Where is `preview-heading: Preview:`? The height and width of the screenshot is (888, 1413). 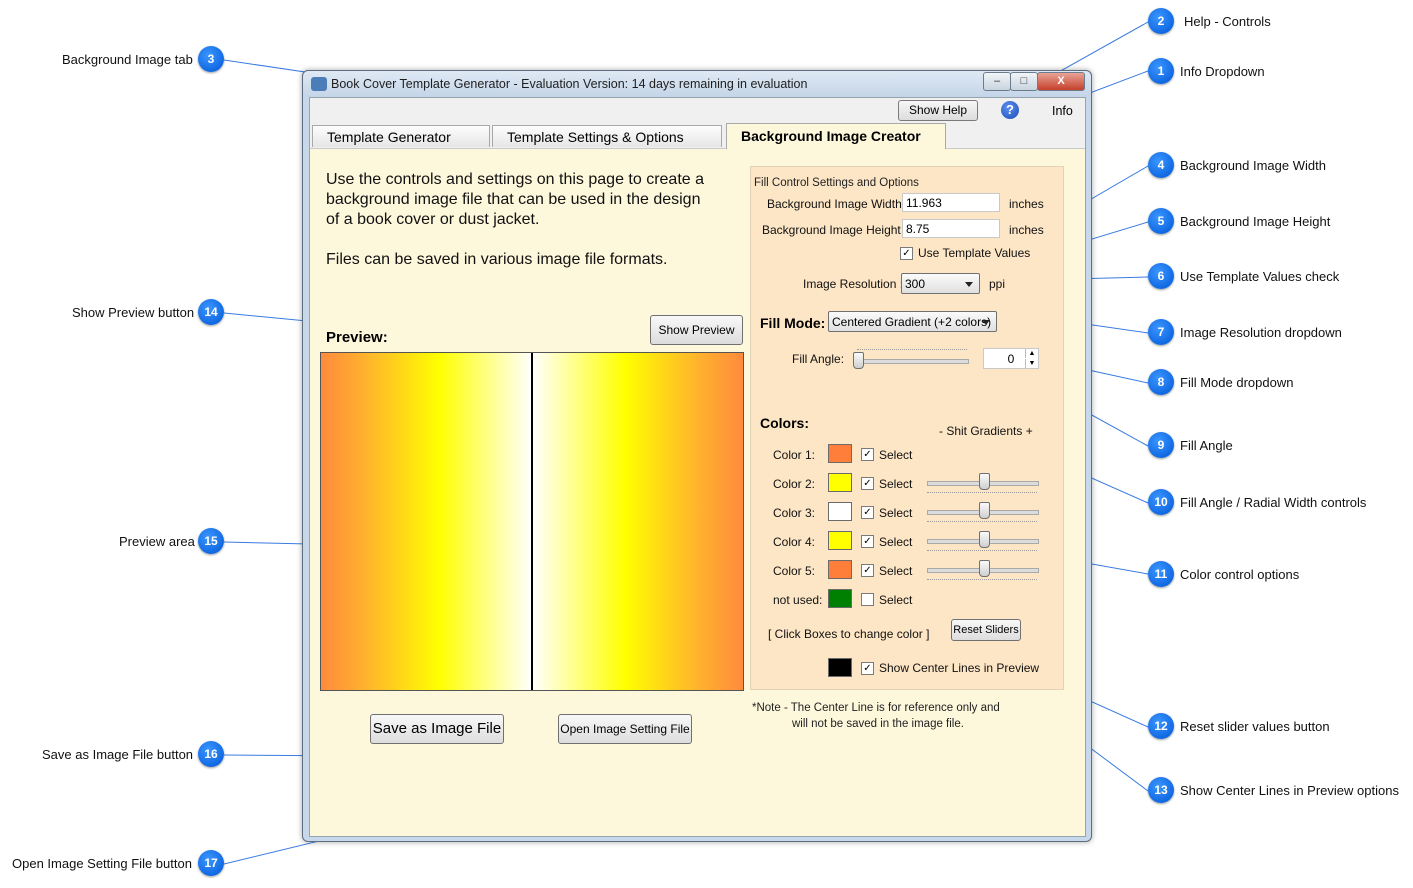 preview-heading: Preview: is located at coordinates (357, 337).